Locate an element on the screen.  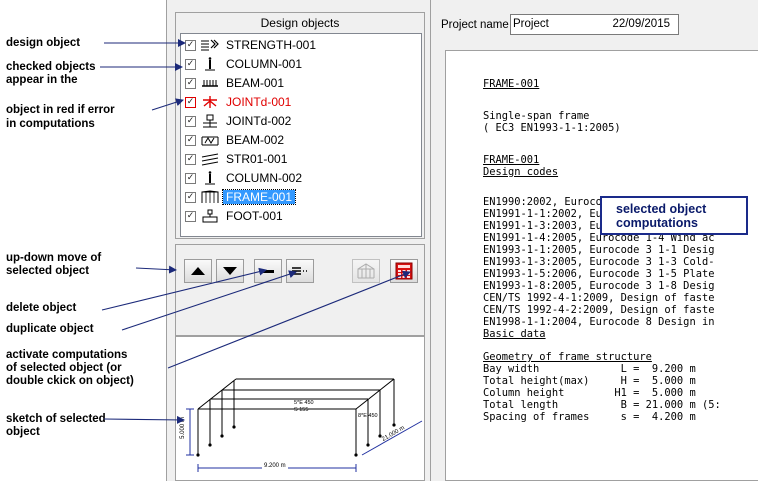
move-up-icon is located at coordinates (198, 271).